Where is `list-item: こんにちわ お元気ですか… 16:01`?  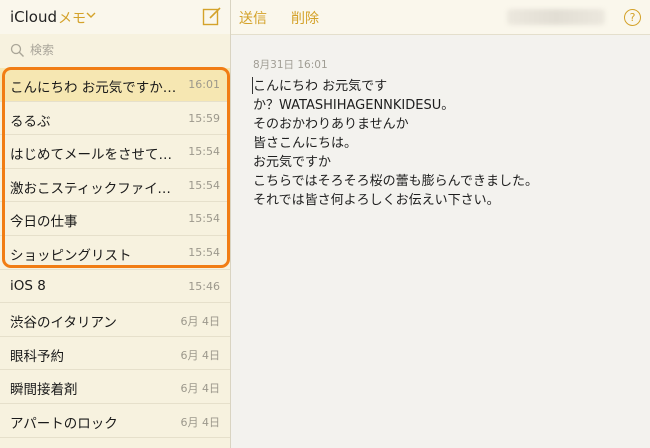 list-item: こんにちわ お元気ですか… 16:01 is located at coordinates (115, 85).